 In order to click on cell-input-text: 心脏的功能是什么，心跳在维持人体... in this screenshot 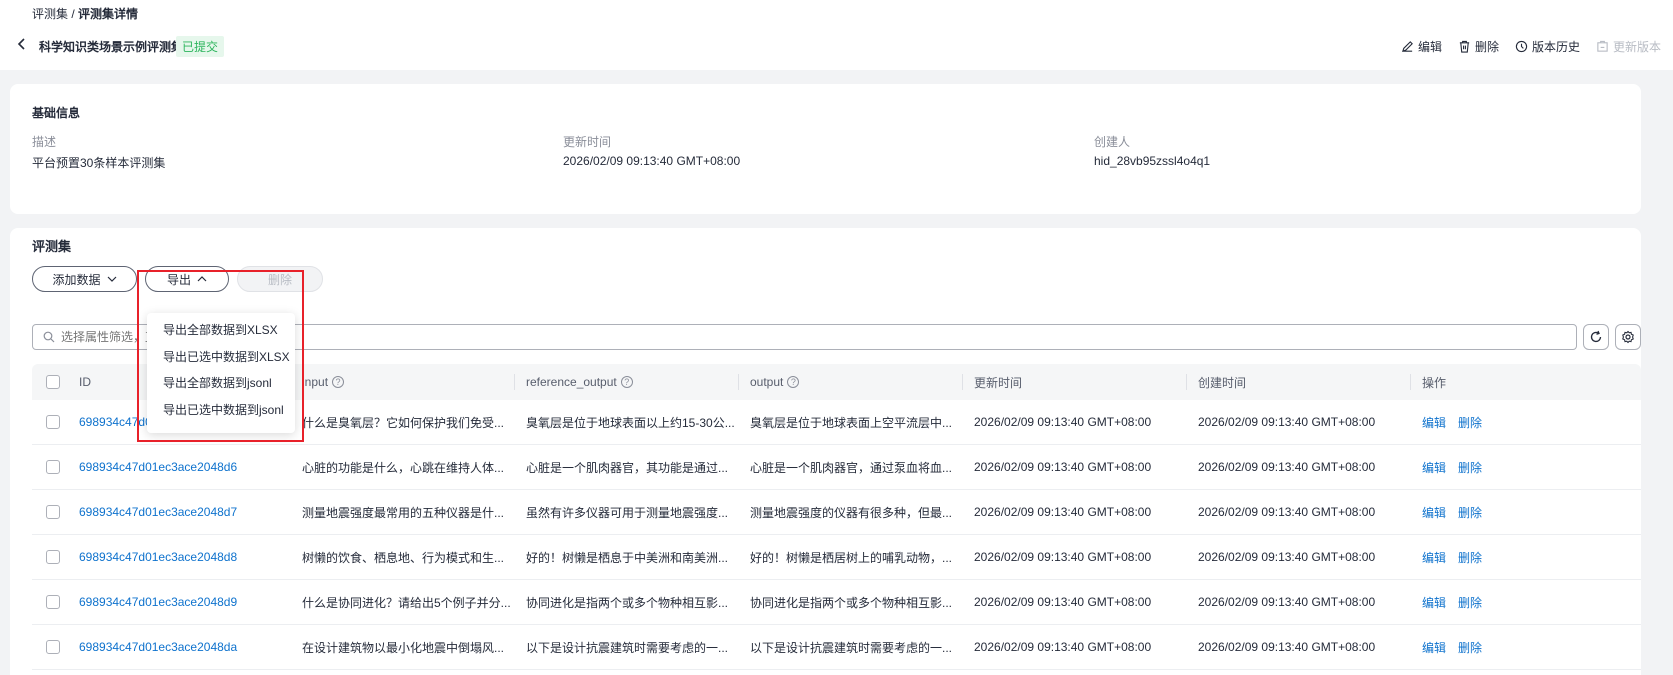, I will do `click(403, 467)`.